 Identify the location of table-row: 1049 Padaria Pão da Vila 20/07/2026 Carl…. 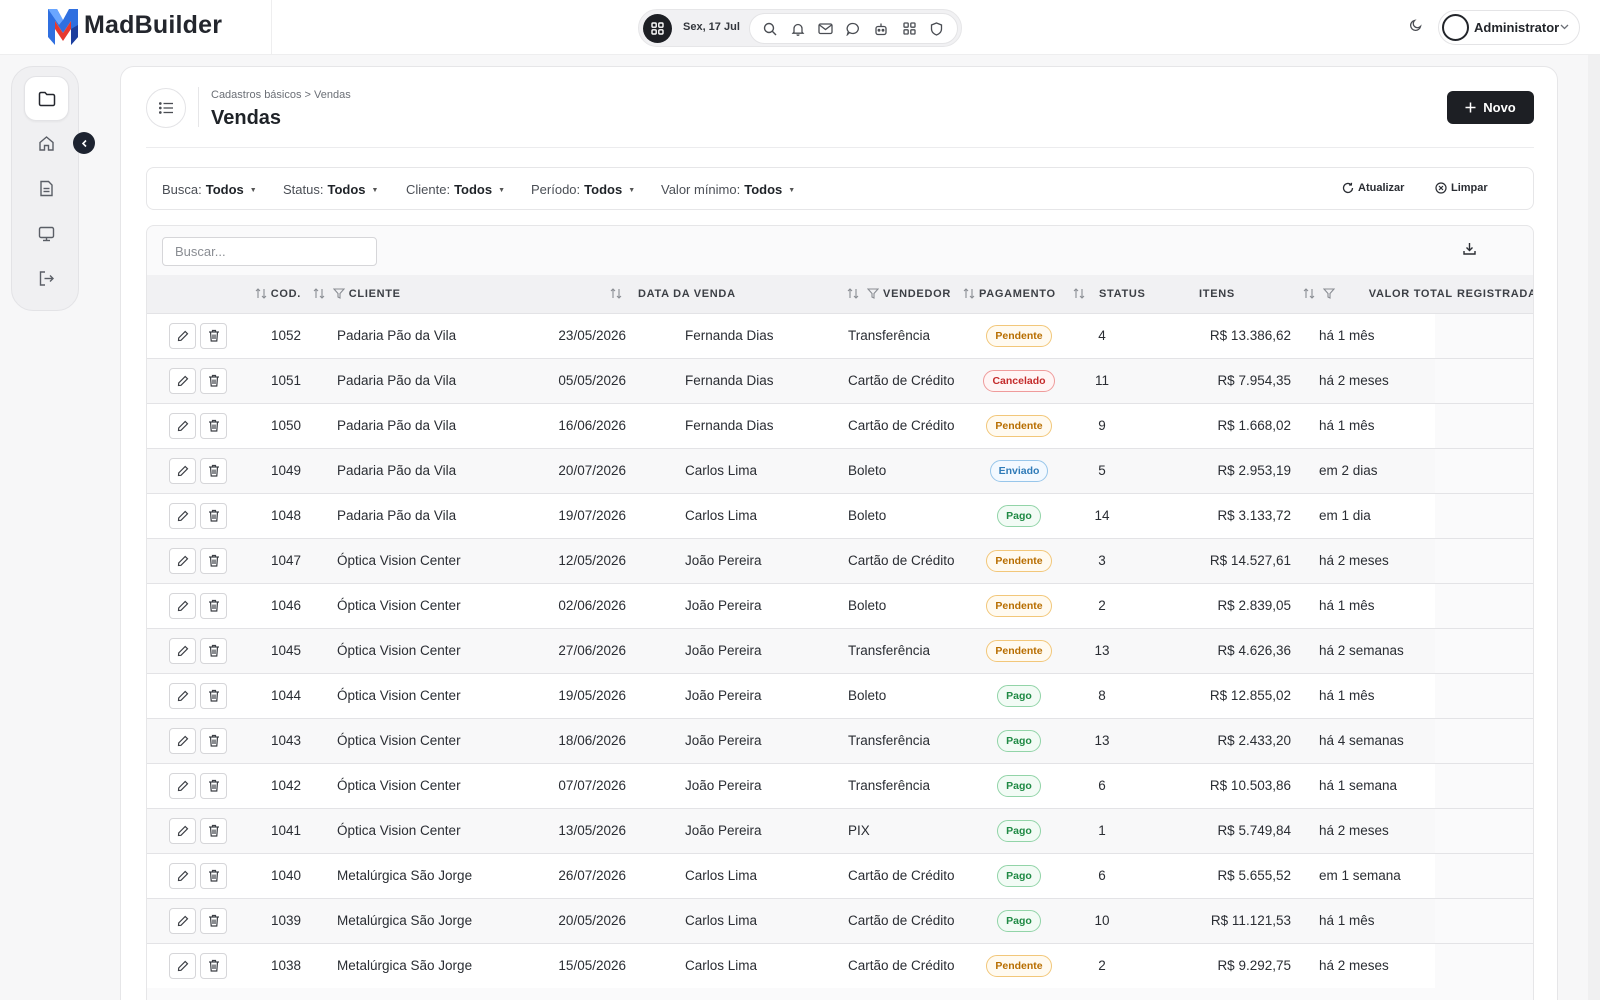
(840, 470).